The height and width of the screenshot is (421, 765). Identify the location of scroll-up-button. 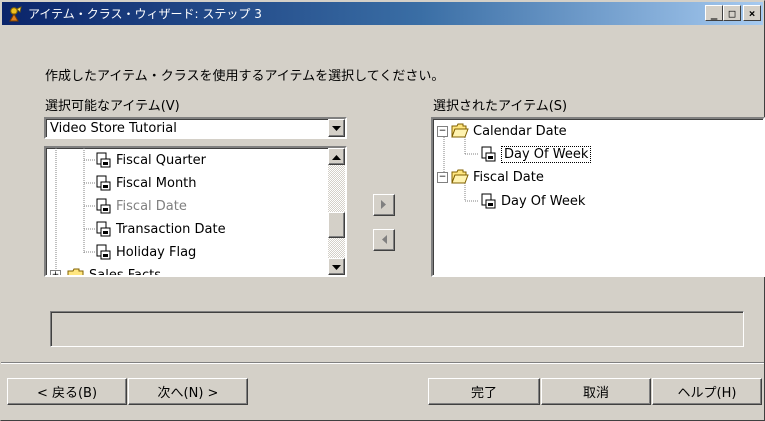
(336, 156).